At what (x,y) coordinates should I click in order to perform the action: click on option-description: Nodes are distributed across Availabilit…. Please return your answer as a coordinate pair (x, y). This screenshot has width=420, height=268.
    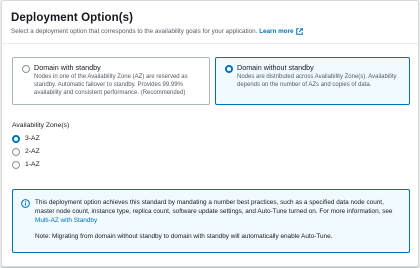
    Looking at the image, I should click on (317, 81).